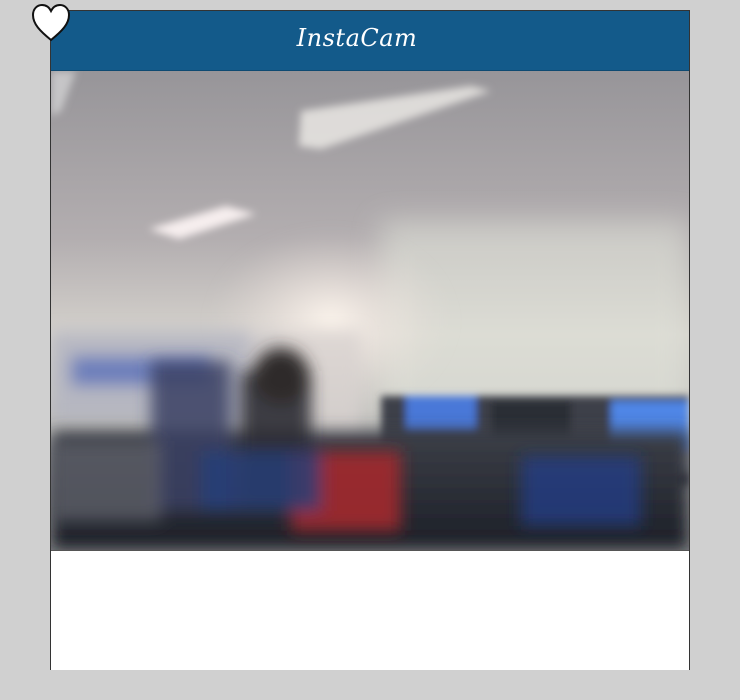 Image resolution: width=740 pixels, height=700 pixels. I want to click on app-header: InstaCam, so click(370, 41).